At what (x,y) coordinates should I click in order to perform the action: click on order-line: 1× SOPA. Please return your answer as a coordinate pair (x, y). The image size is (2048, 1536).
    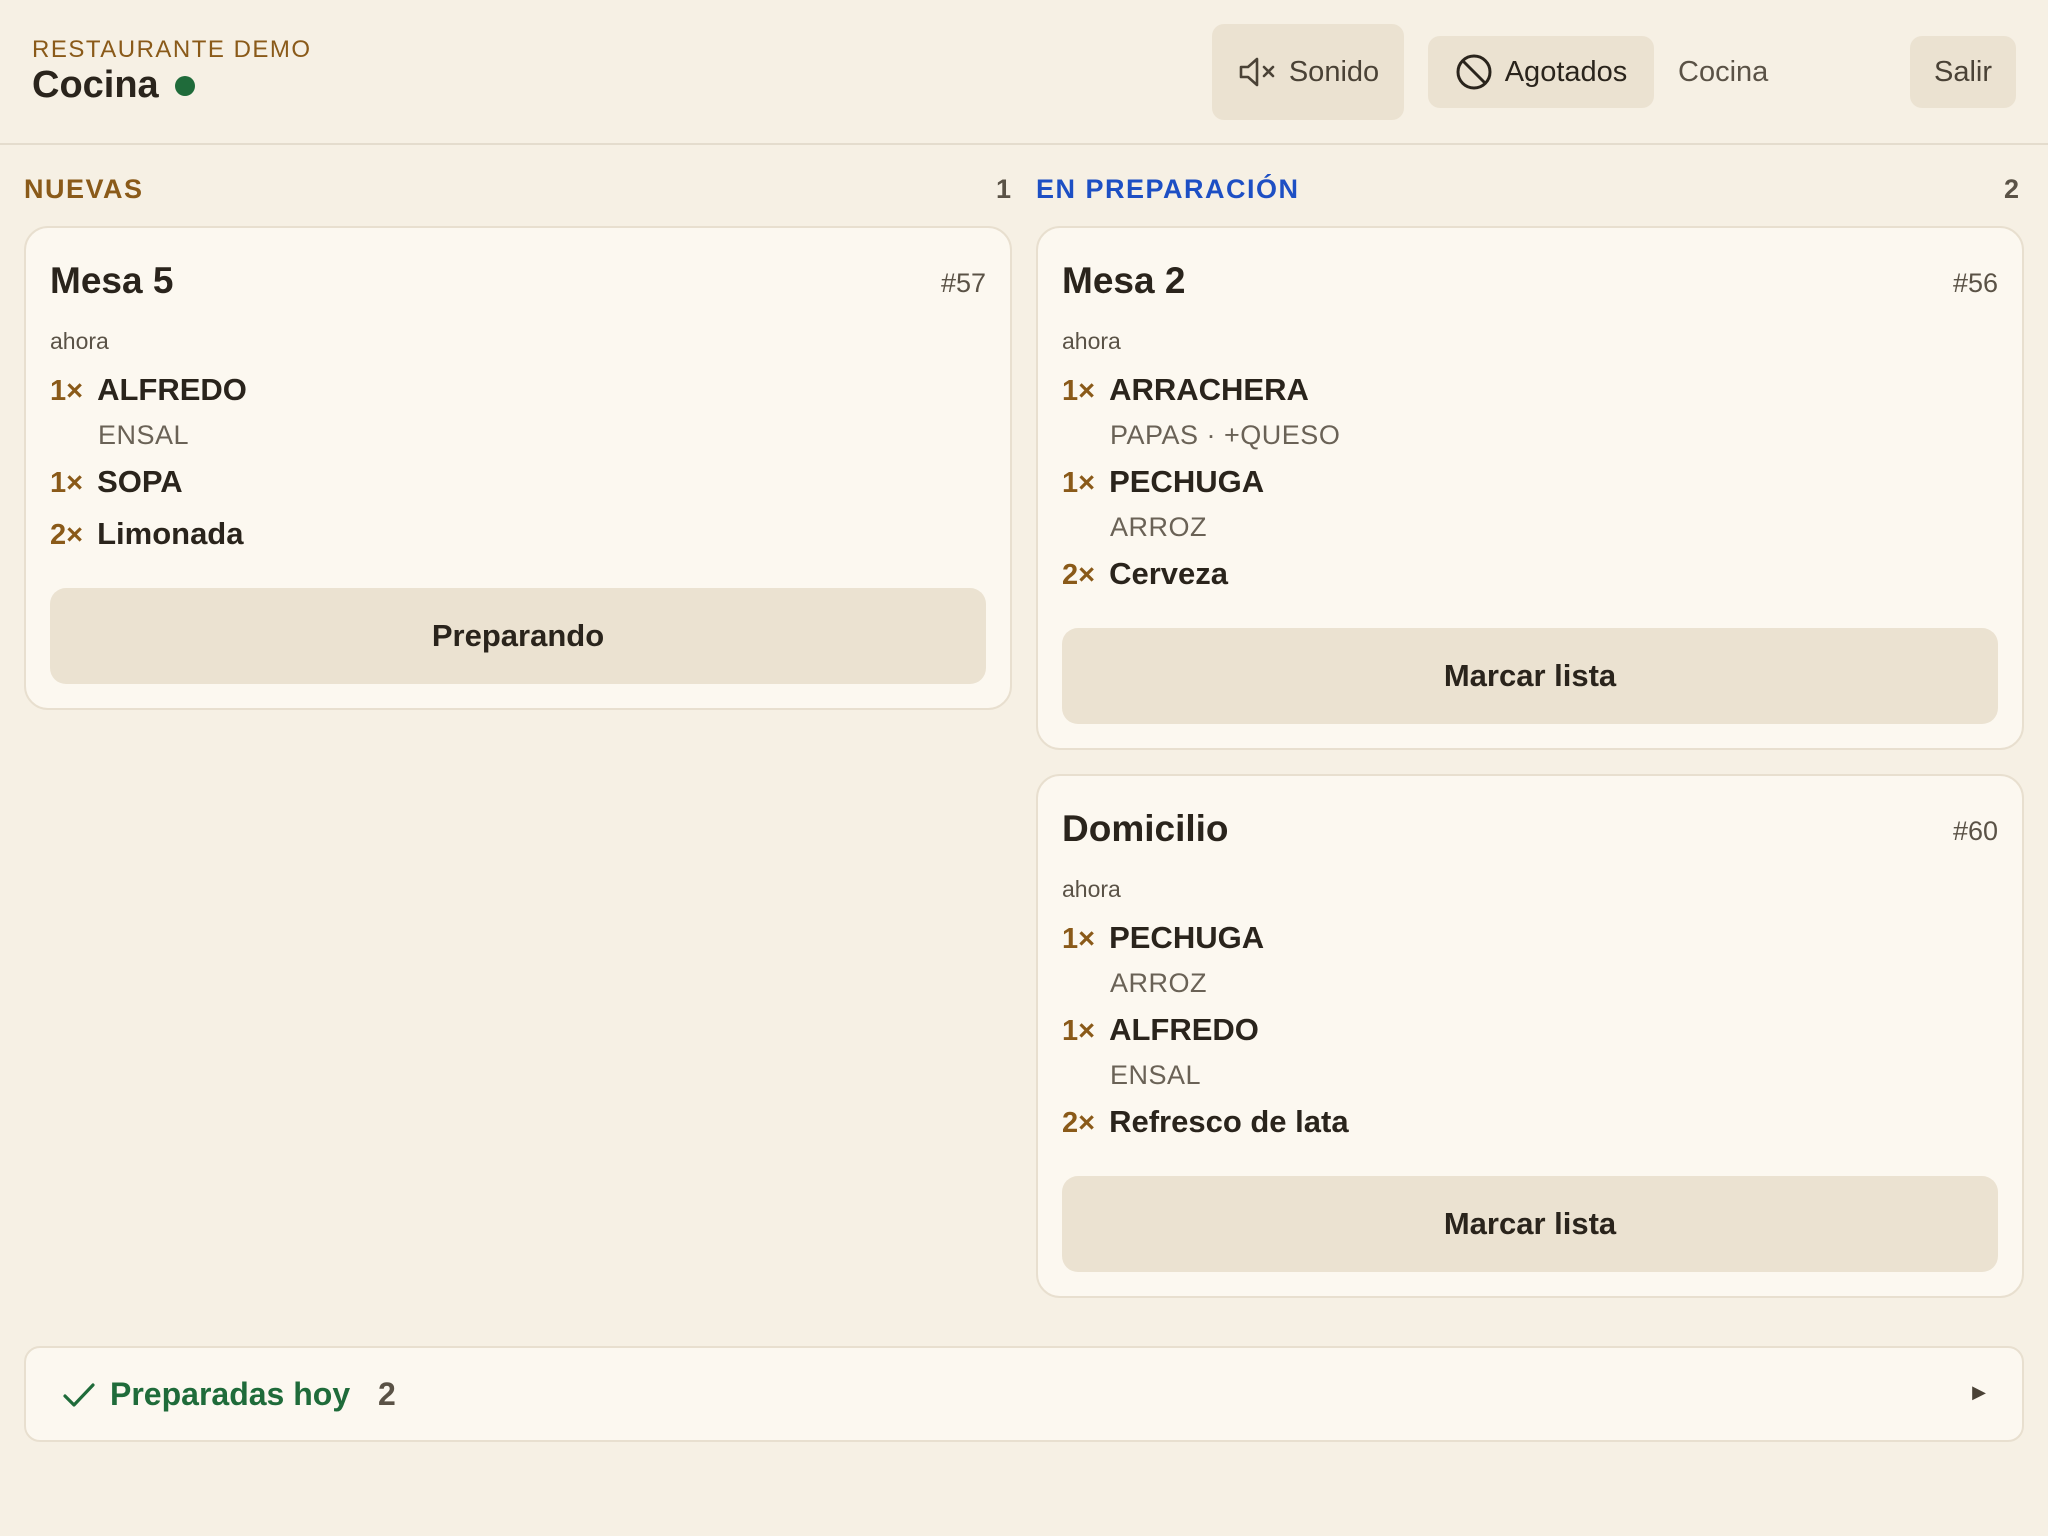
    Looking at the image, I should click on (116, 482).